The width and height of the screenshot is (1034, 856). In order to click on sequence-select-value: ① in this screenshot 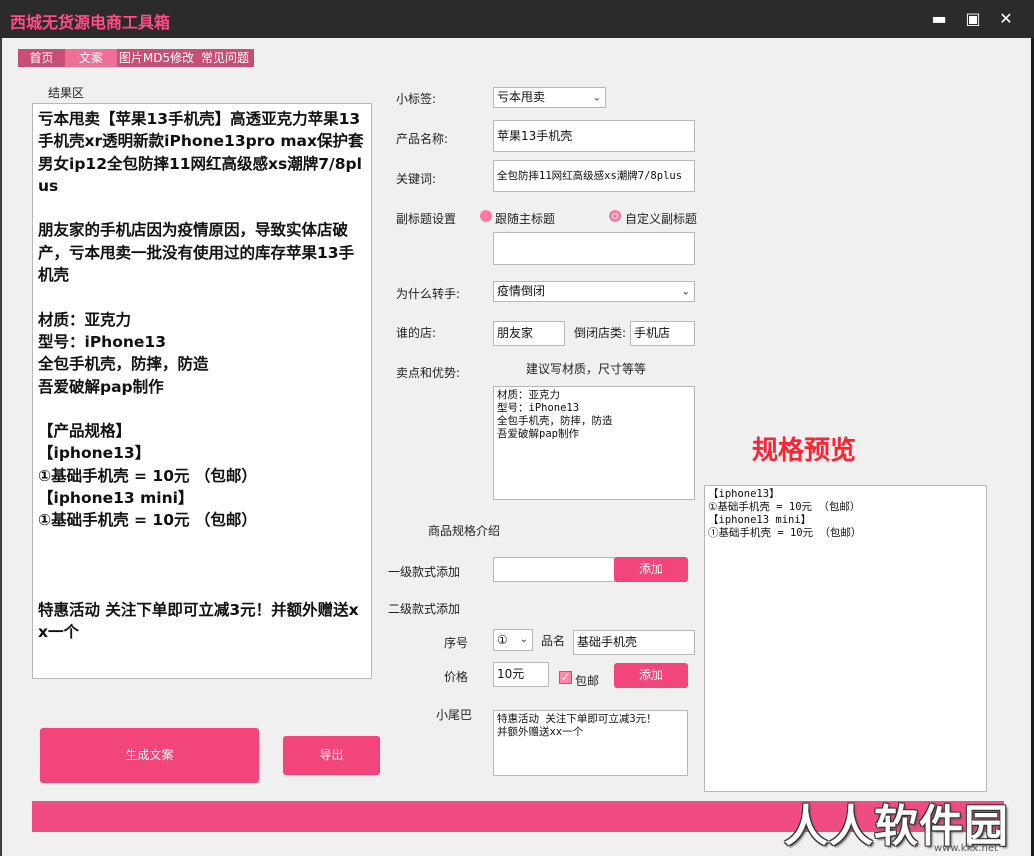, I will do `click(502, 640)`.